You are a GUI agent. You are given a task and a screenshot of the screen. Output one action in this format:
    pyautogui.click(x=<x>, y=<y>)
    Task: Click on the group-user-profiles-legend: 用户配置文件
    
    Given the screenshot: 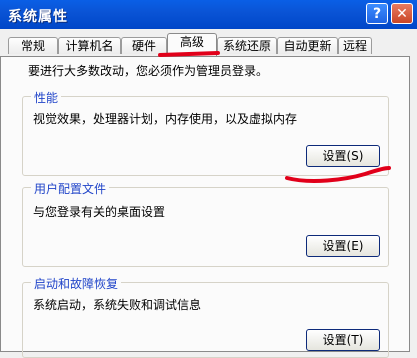 What is the action you would take?
    pyautogui.click(x=70, y=188)
    